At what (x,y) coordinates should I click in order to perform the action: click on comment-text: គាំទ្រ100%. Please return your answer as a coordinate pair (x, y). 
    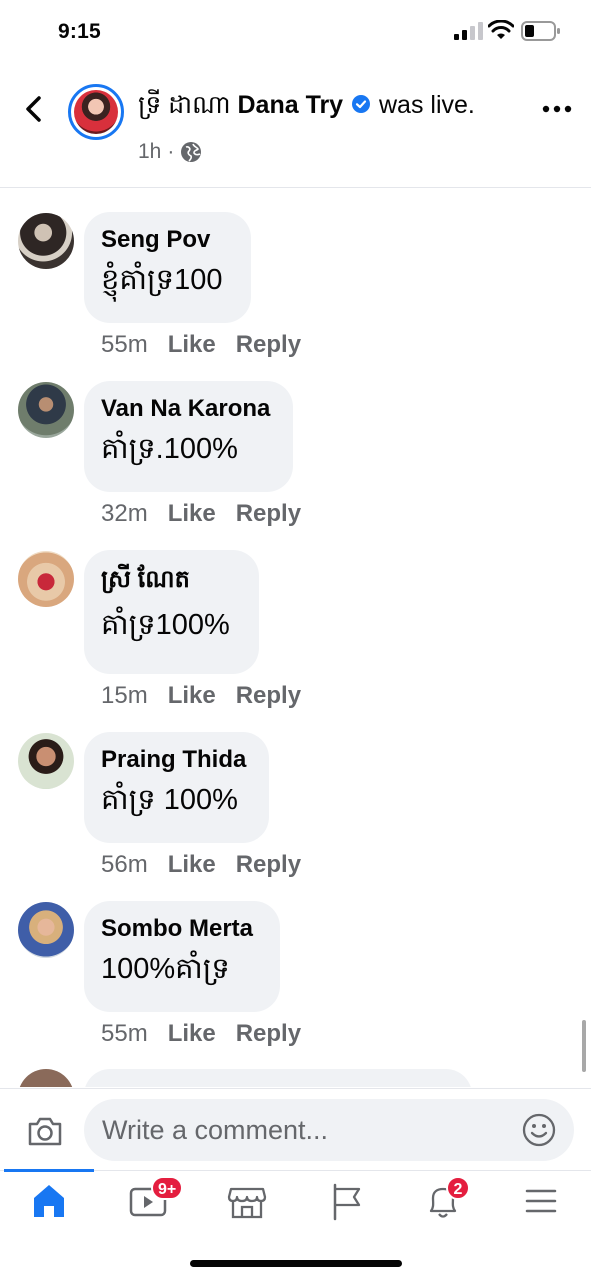
    Looking at the image, I should click on (165, 625).